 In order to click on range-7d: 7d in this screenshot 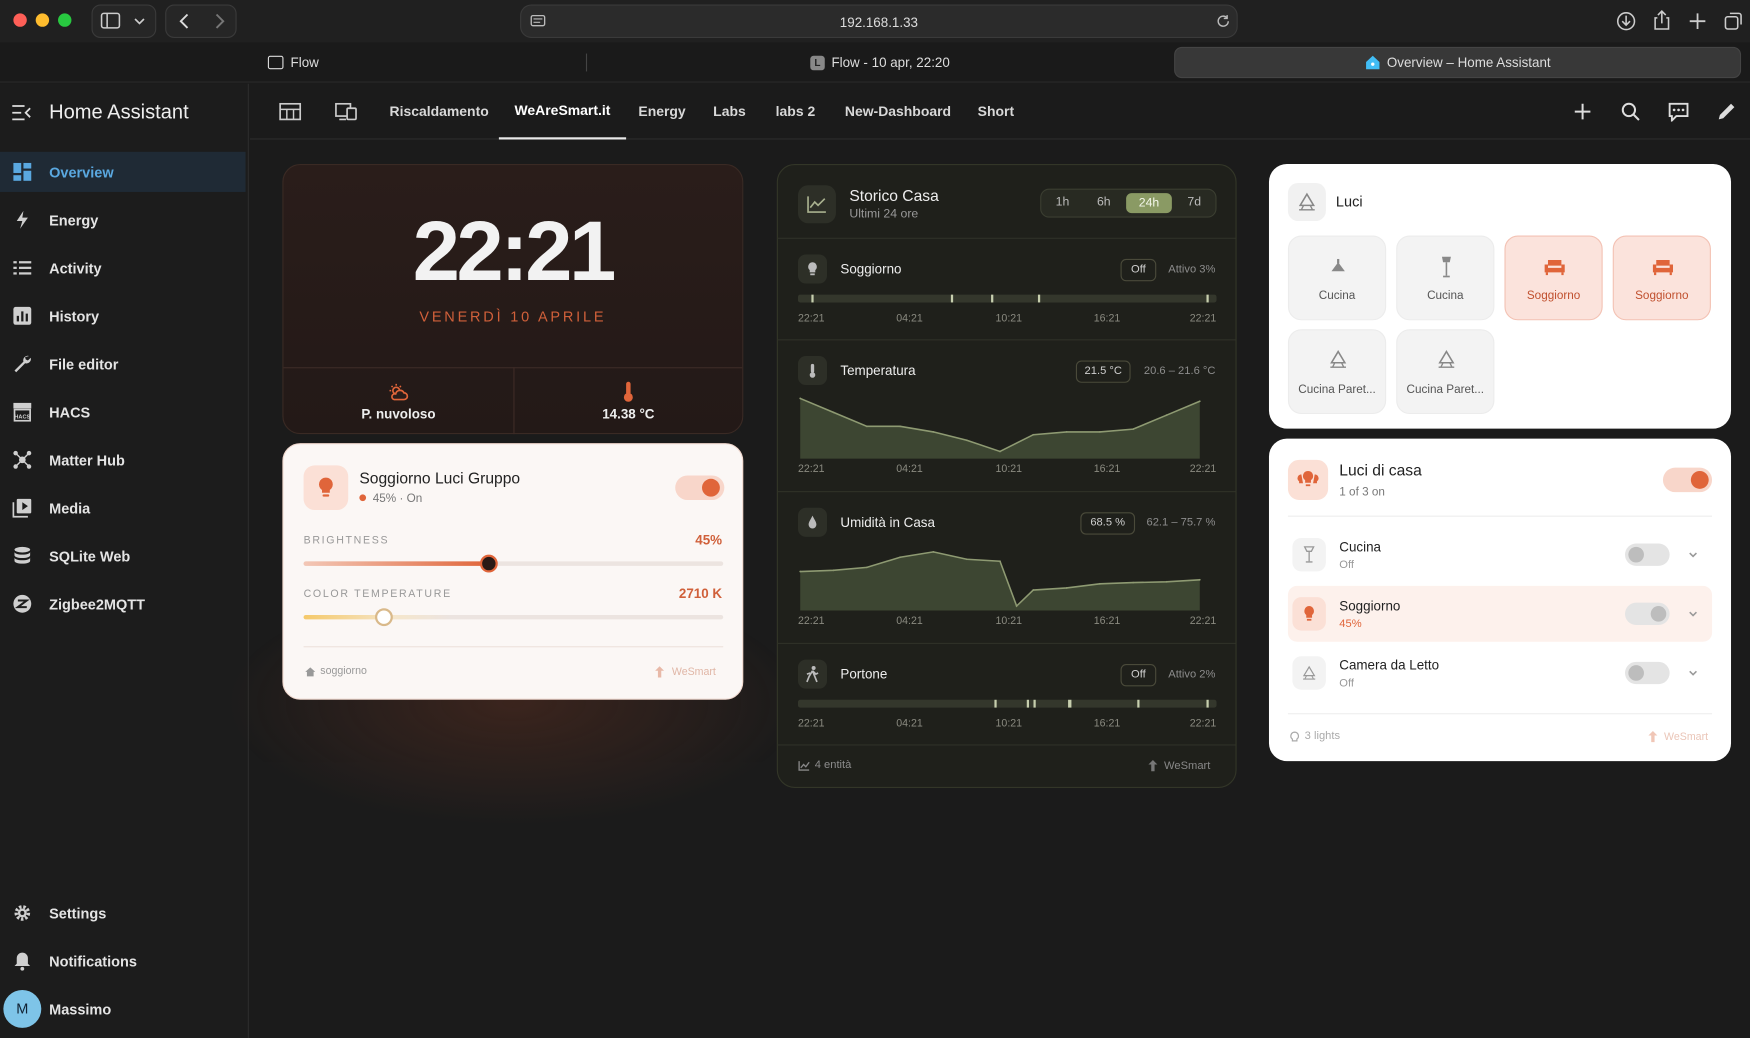, I will do `click(1194, 201)`.